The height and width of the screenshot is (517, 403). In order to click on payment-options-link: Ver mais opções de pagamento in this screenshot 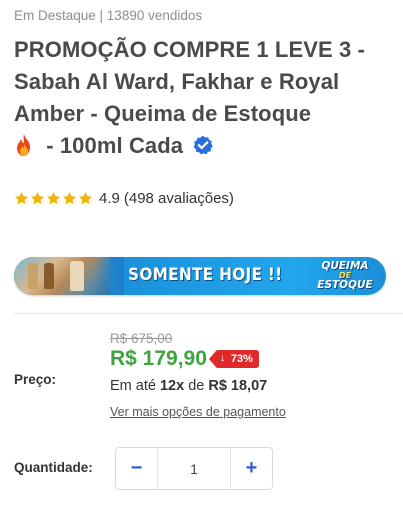, I will do `click(198, 412)`.